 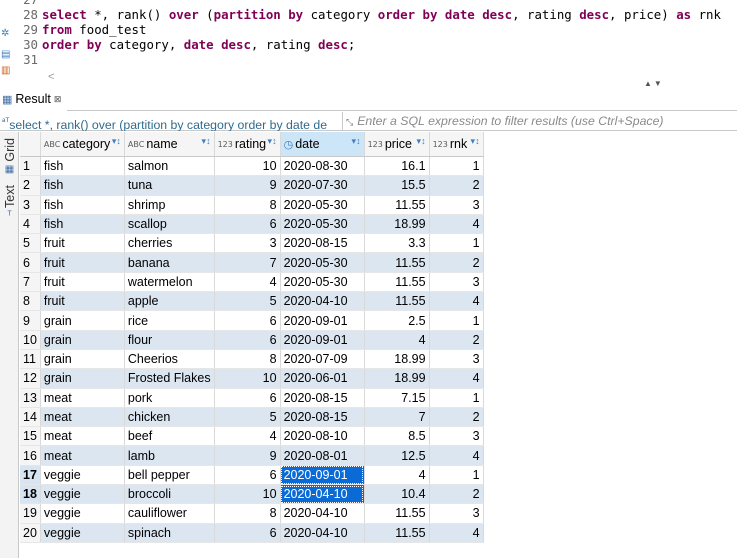 I want to click on table-row: 12 grain Frosted Flakes 10 2020-06-01 18.99 4, so click(x=252, y=378).